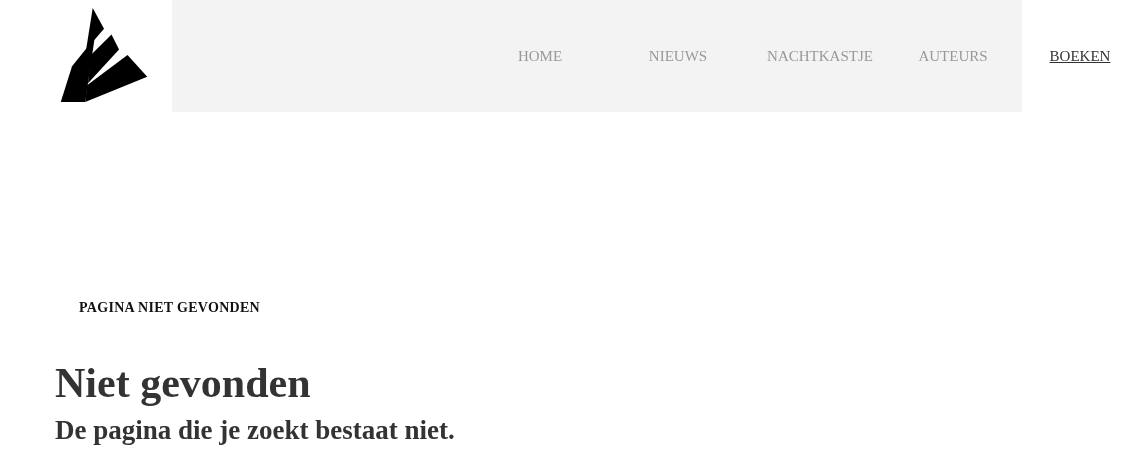 This screenshot has width=1138, height=472. What do you see at coordinates (1080, 56) in the screenshot?
I see `nav-link: BOEKEN` at bounding box center [1080, 56].